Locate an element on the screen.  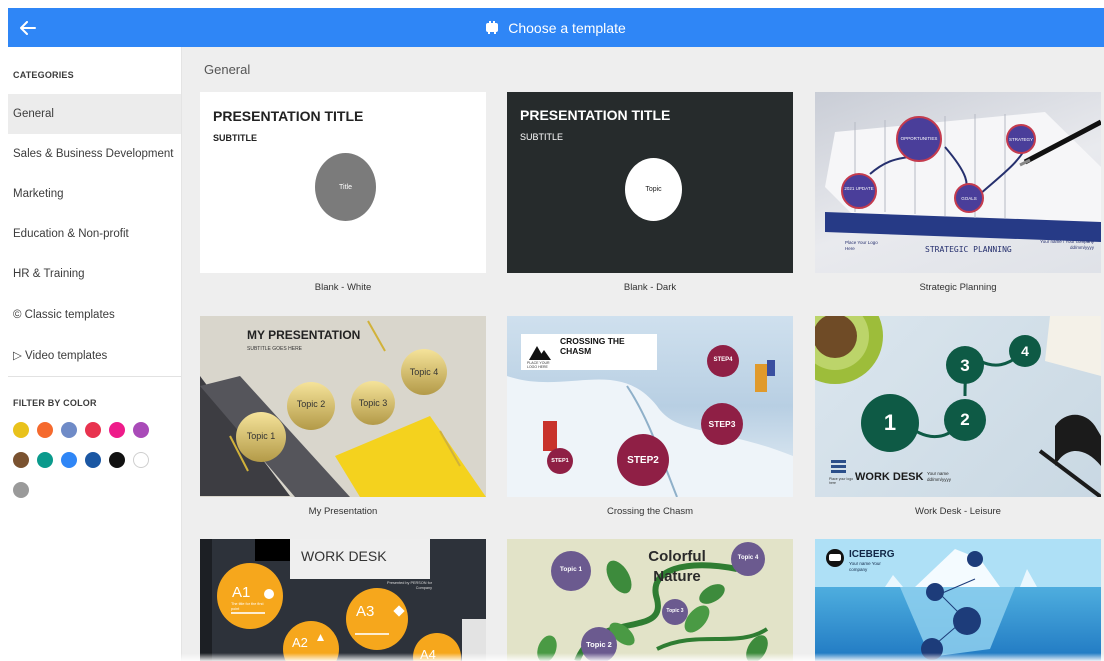
step-number-2: 2 is located at coordinates (965, 419).